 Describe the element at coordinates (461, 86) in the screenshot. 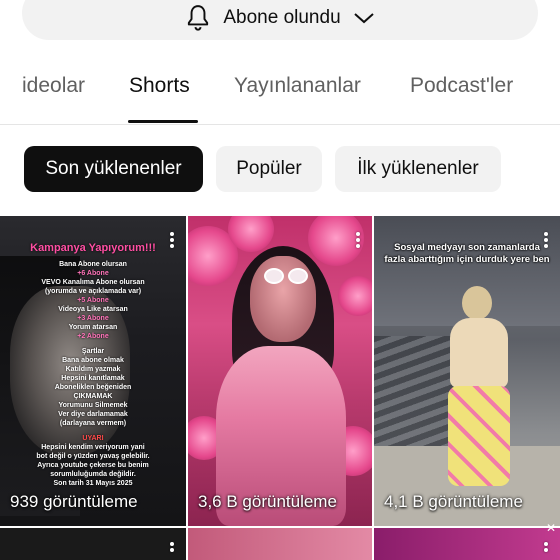

I see `tab-podcasts: Podcast'ler` at that location.